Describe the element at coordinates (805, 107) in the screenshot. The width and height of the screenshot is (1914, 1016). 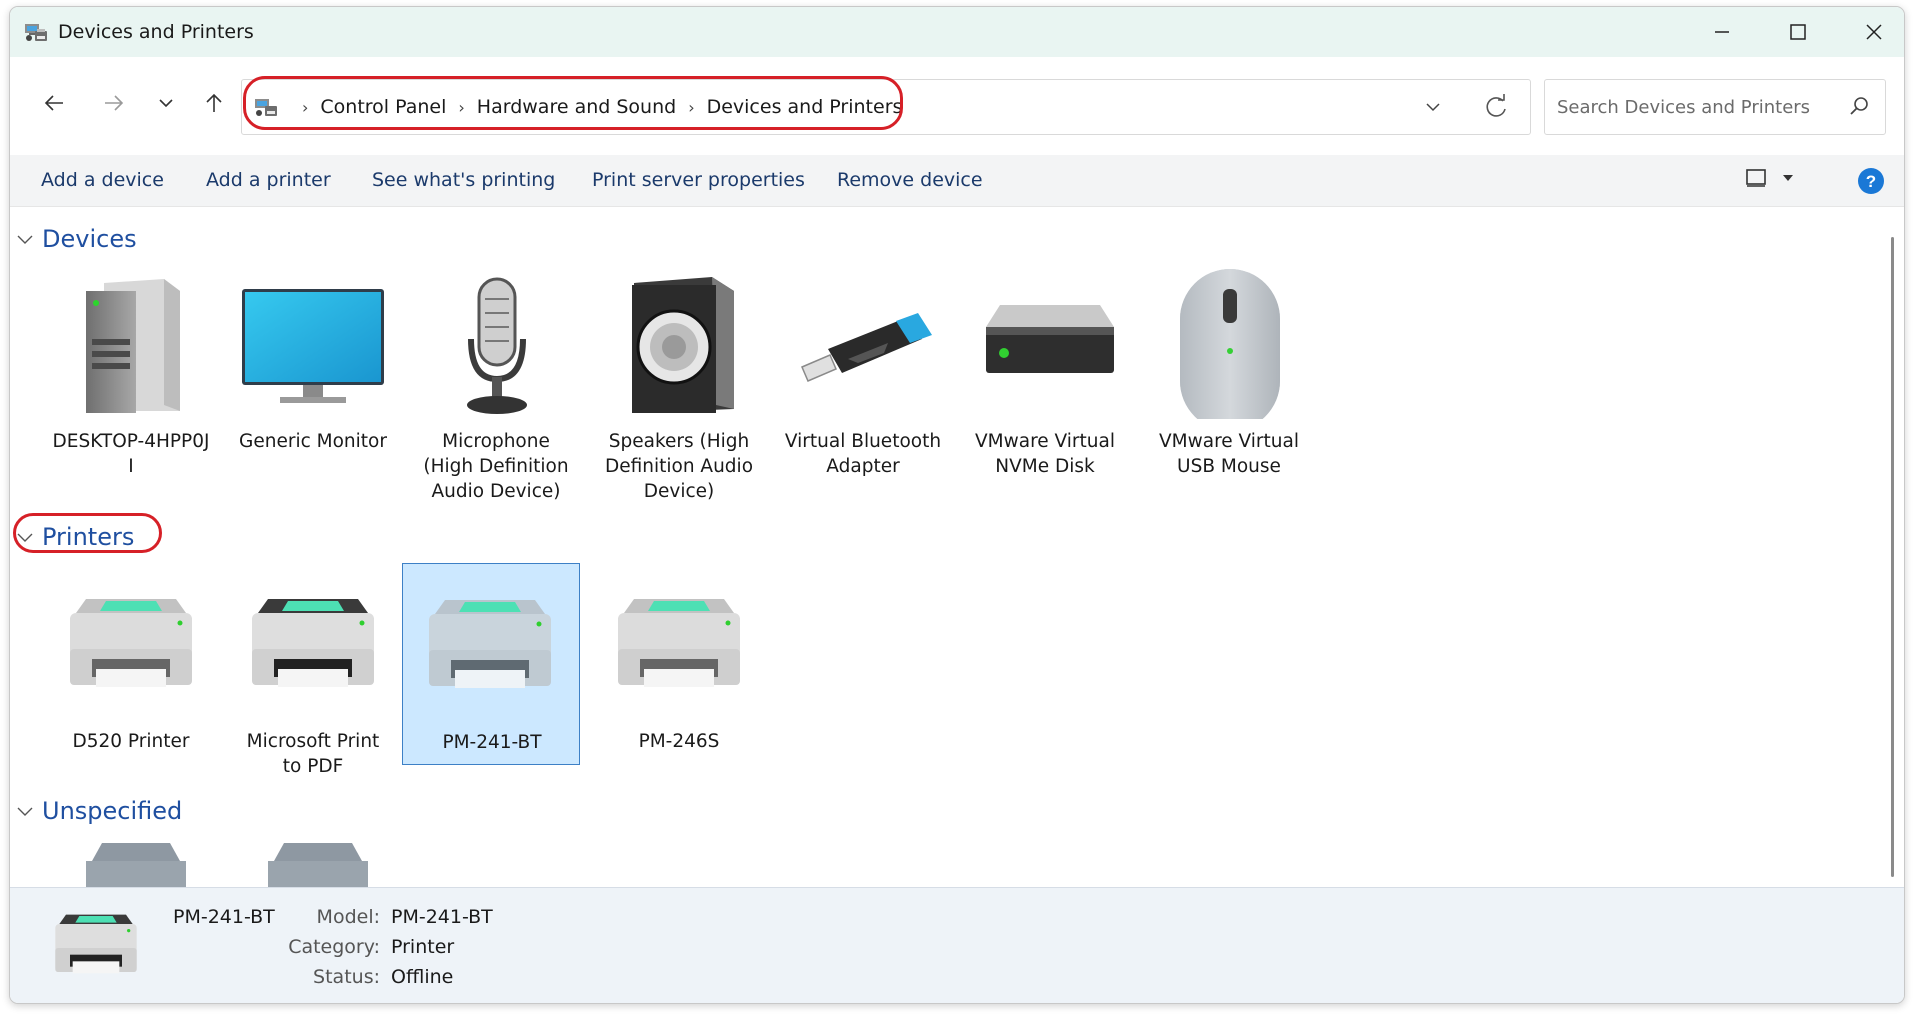
I see `breadcrumb-devices-and-printers: Devices and Printers` at that location.